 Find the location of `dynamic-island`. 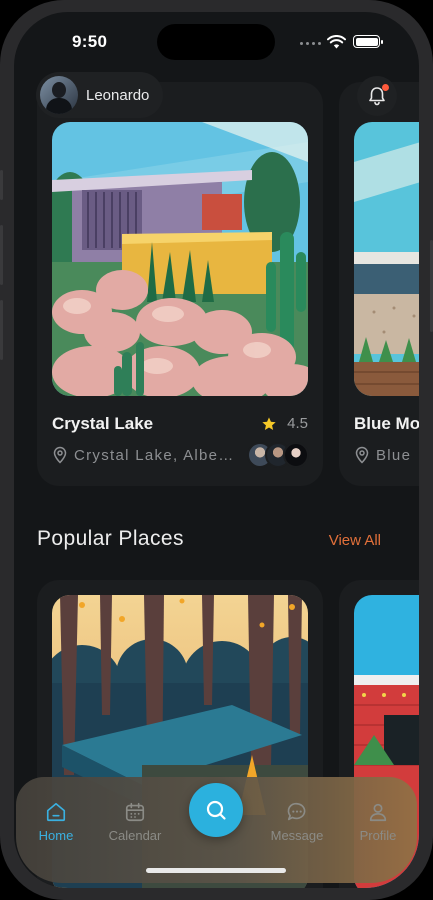

dynamic-island is located at coordinates (216, 42).